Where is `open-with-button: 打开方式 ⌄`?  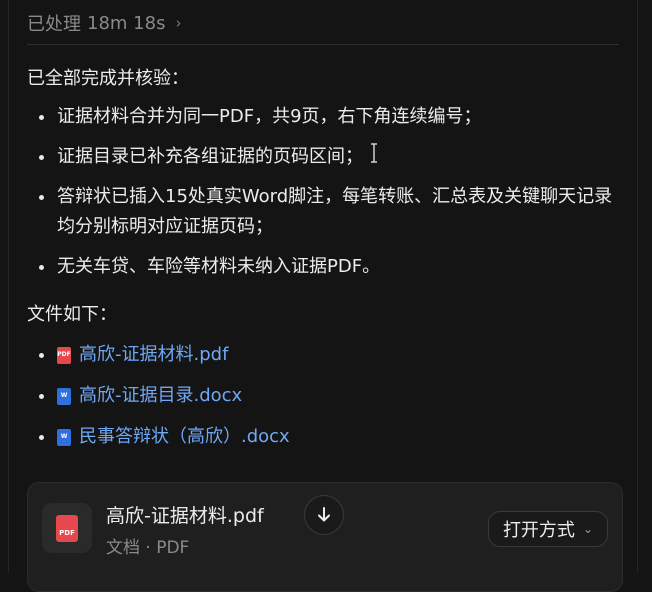 open-with-button: 打开方式 ⌄ is located at coordinates (547, 529).